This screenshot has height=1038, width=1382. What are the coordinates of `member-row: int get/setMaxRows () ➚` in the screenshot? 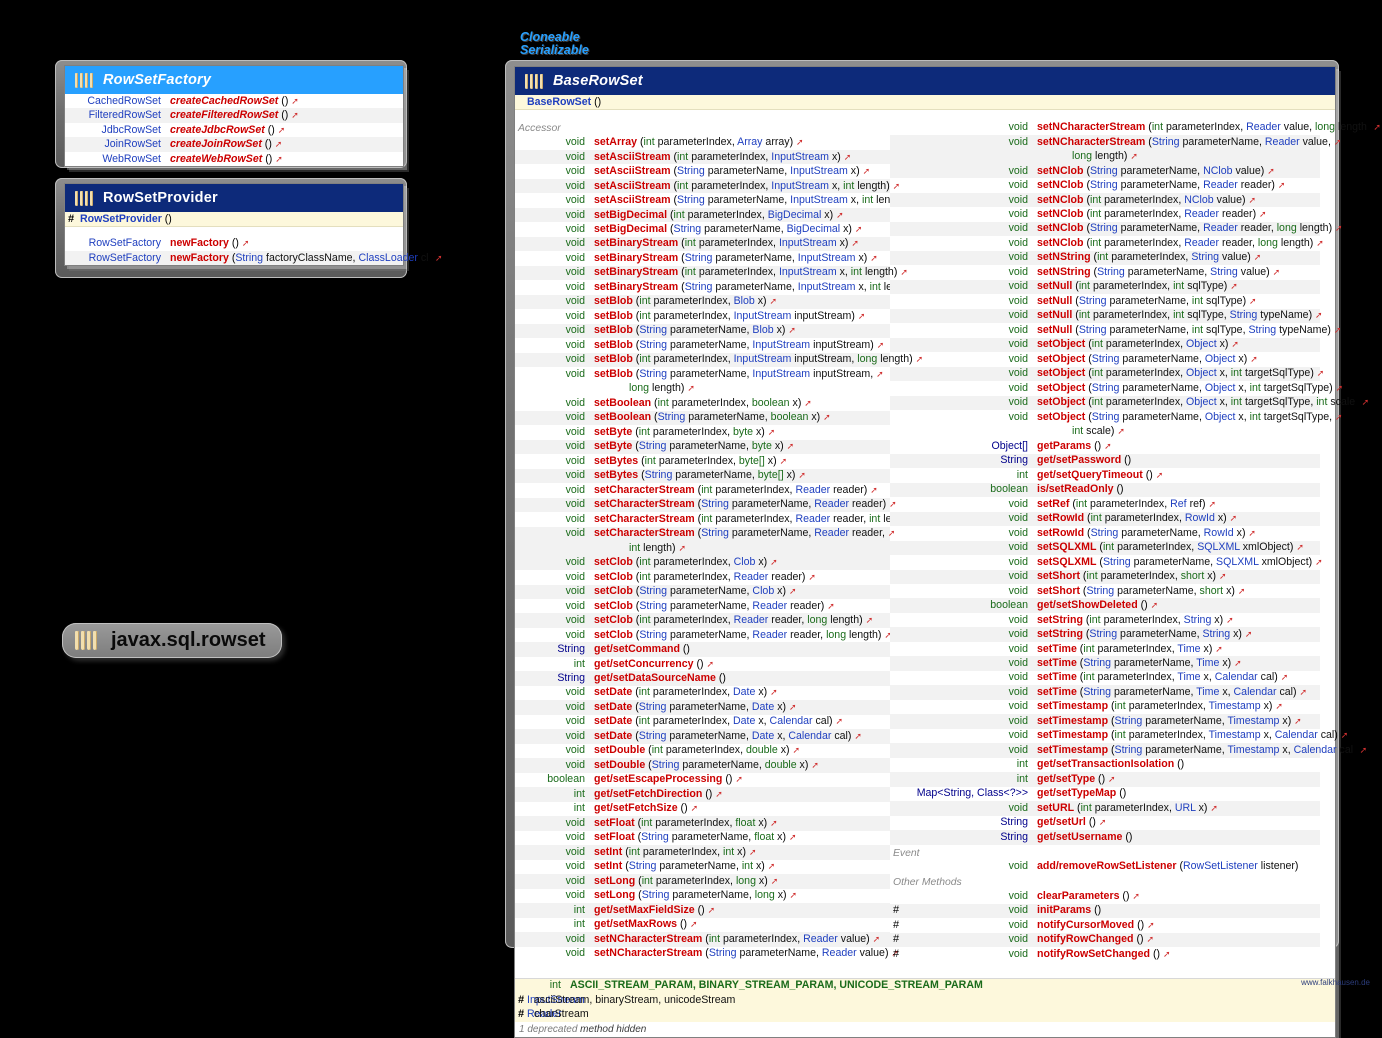 It's located at (702, 925).